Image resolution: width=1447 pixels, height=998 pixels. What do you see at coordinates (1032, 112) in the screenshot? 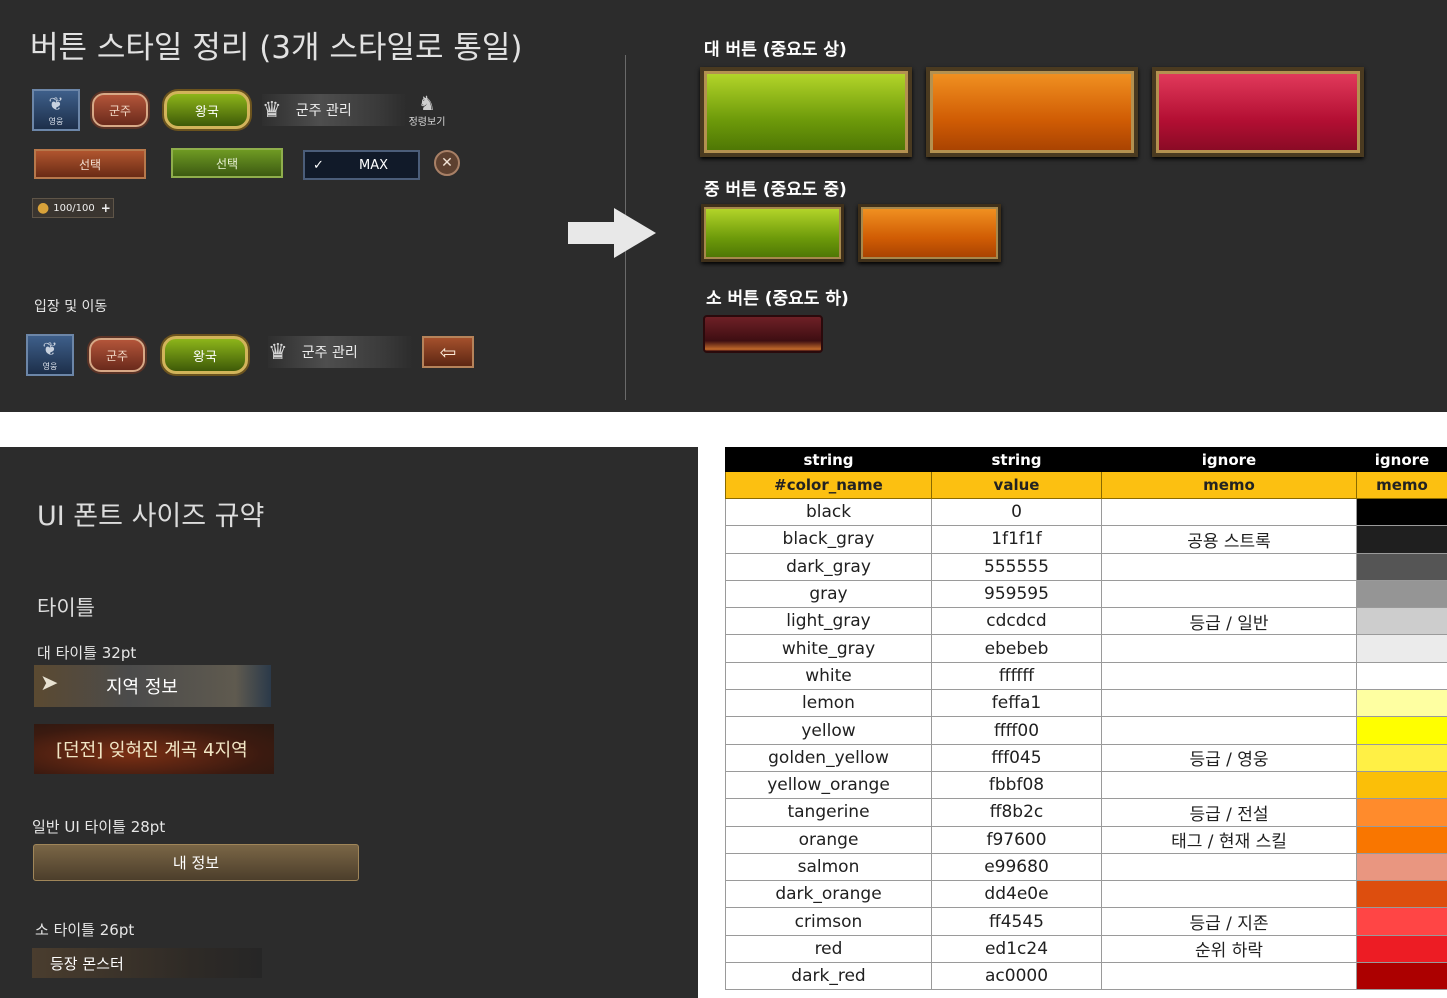
I see `big-orange-button` at bounding box center [1032, 112].